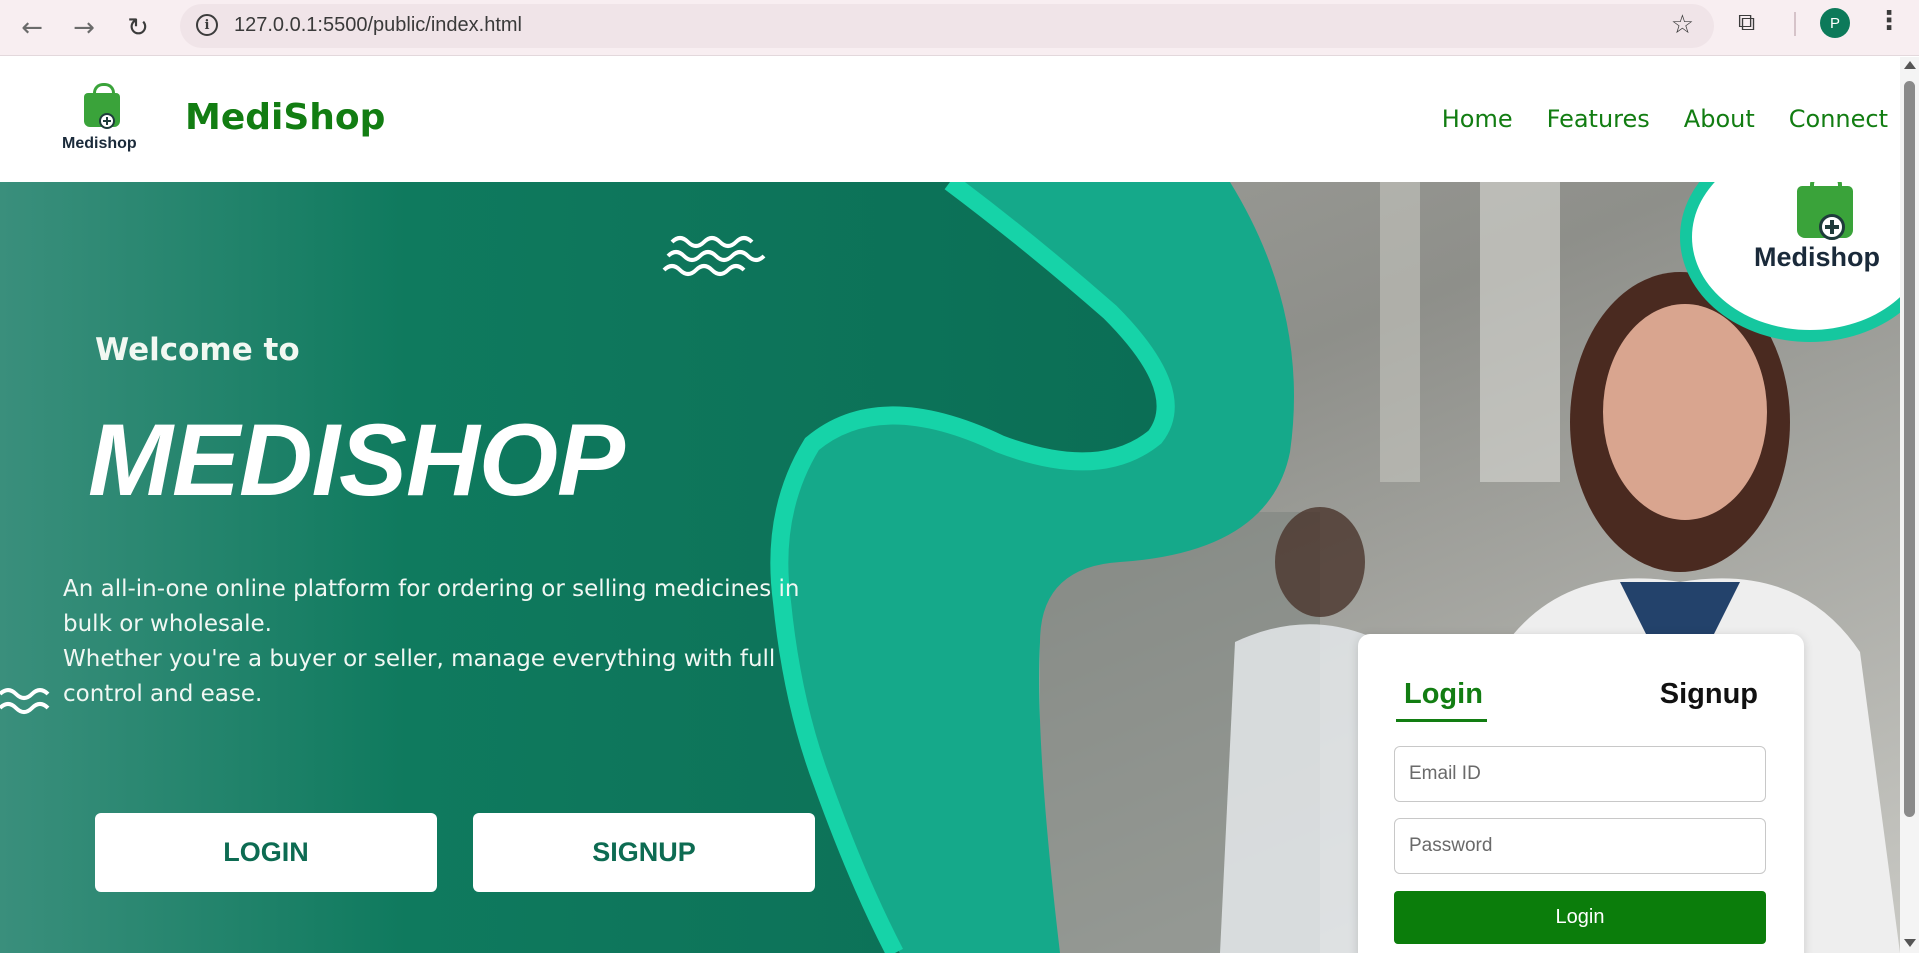 The height and width of the screenshot is (953, 1919). Describe the element at coordinates (1709, 694) in the screenshot. I see `tab-signup: Signup` at that location.